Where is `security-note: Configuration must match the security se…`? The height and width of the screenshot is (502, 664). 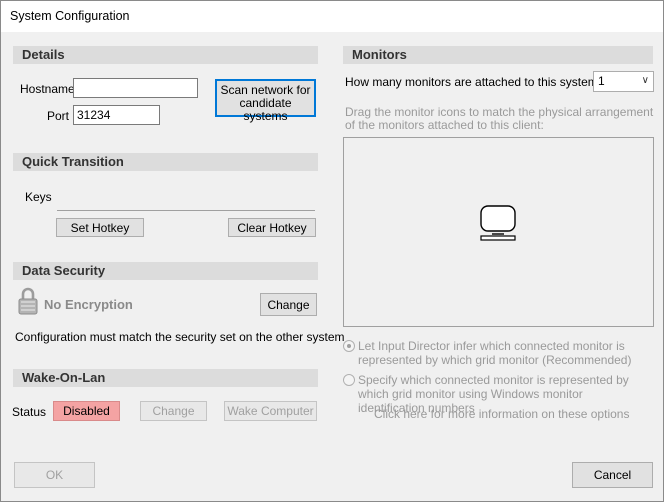 security-note: Configuration must match the security se… is located at coordinates (180, 337).